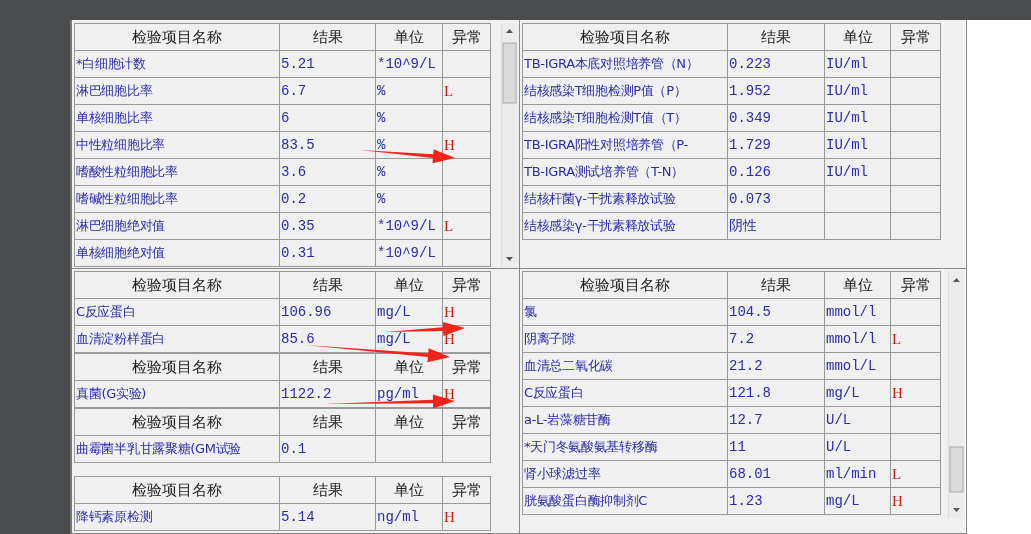 Image resolution: width=1031 pixels, height=534 pixels. I want to click on table-cell: TB-IGRA本底对照培养管（N）, so click(625, 64).